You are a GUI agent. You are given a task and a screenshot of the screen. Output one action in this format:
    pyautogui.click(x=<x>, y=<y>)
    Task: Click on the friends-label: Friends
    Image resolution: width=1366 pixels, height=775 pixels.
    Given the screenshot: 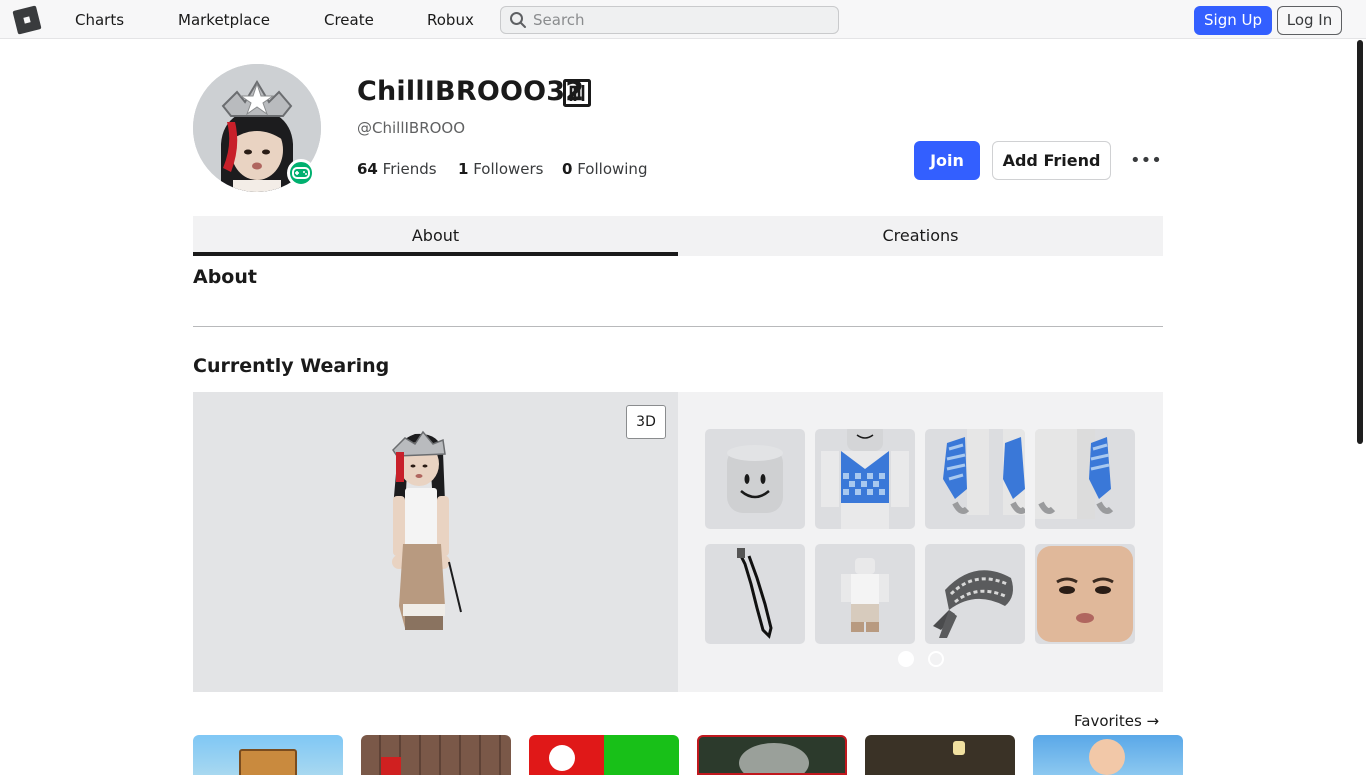 What is the action you would take?
    pyautogui.click(x=409, y=169)
    